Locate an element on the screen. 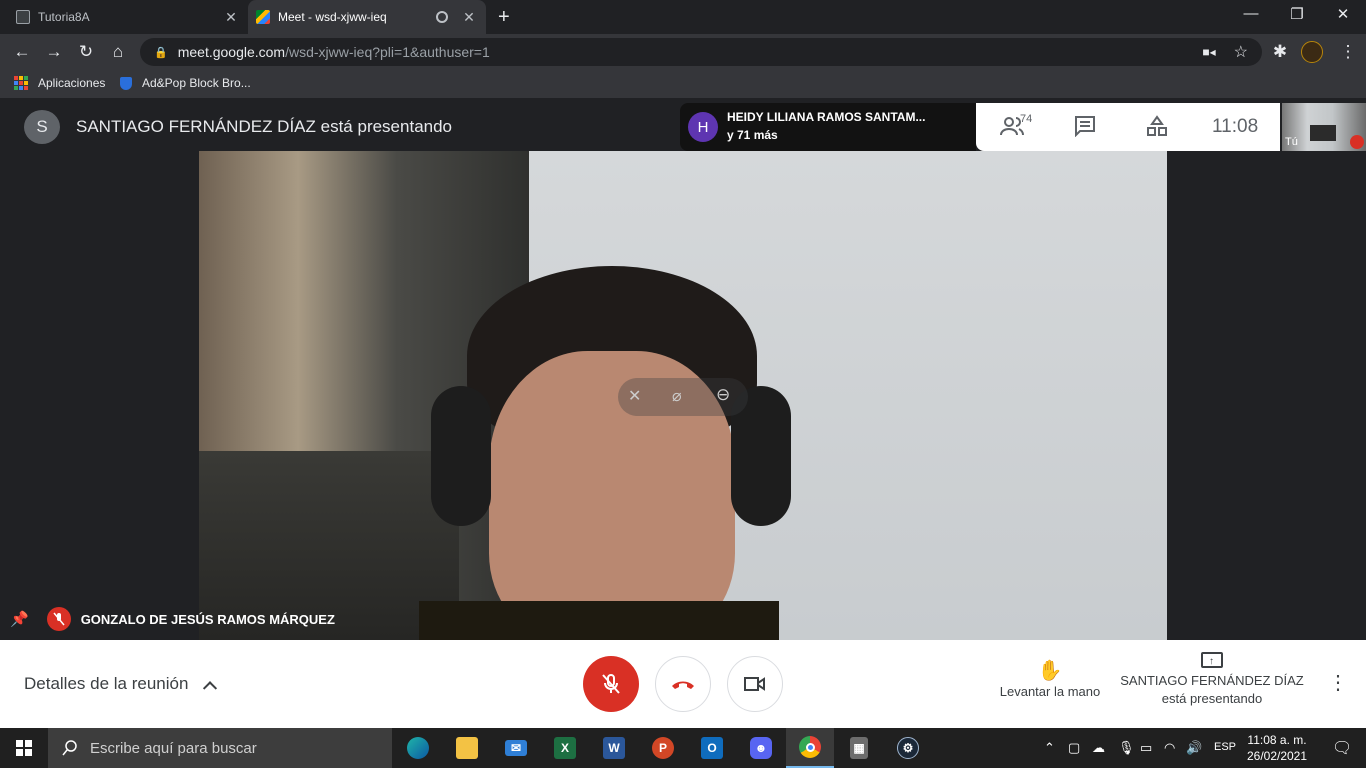  taskbar-app-mail: ✉ is located at coordinates (516, 748).